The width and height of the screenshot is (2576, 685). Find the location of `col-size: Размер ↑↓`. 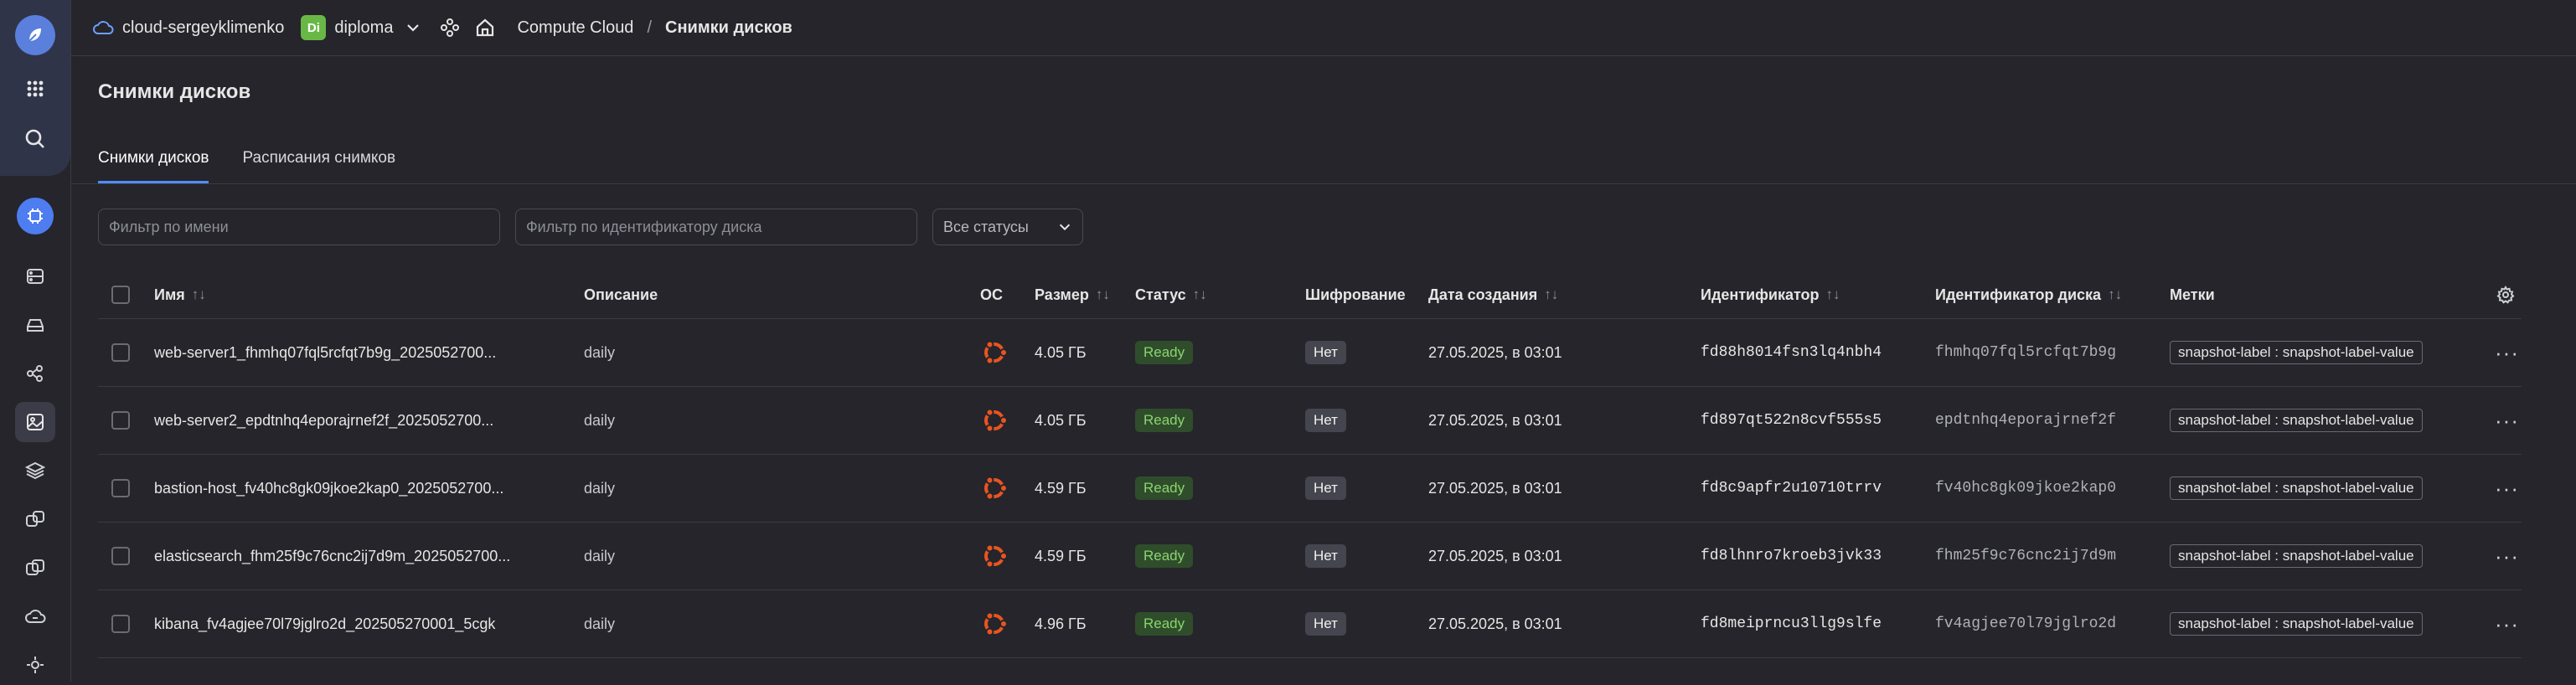

col-size: Размер ↑↓ is located at coordinates (1072, 294).